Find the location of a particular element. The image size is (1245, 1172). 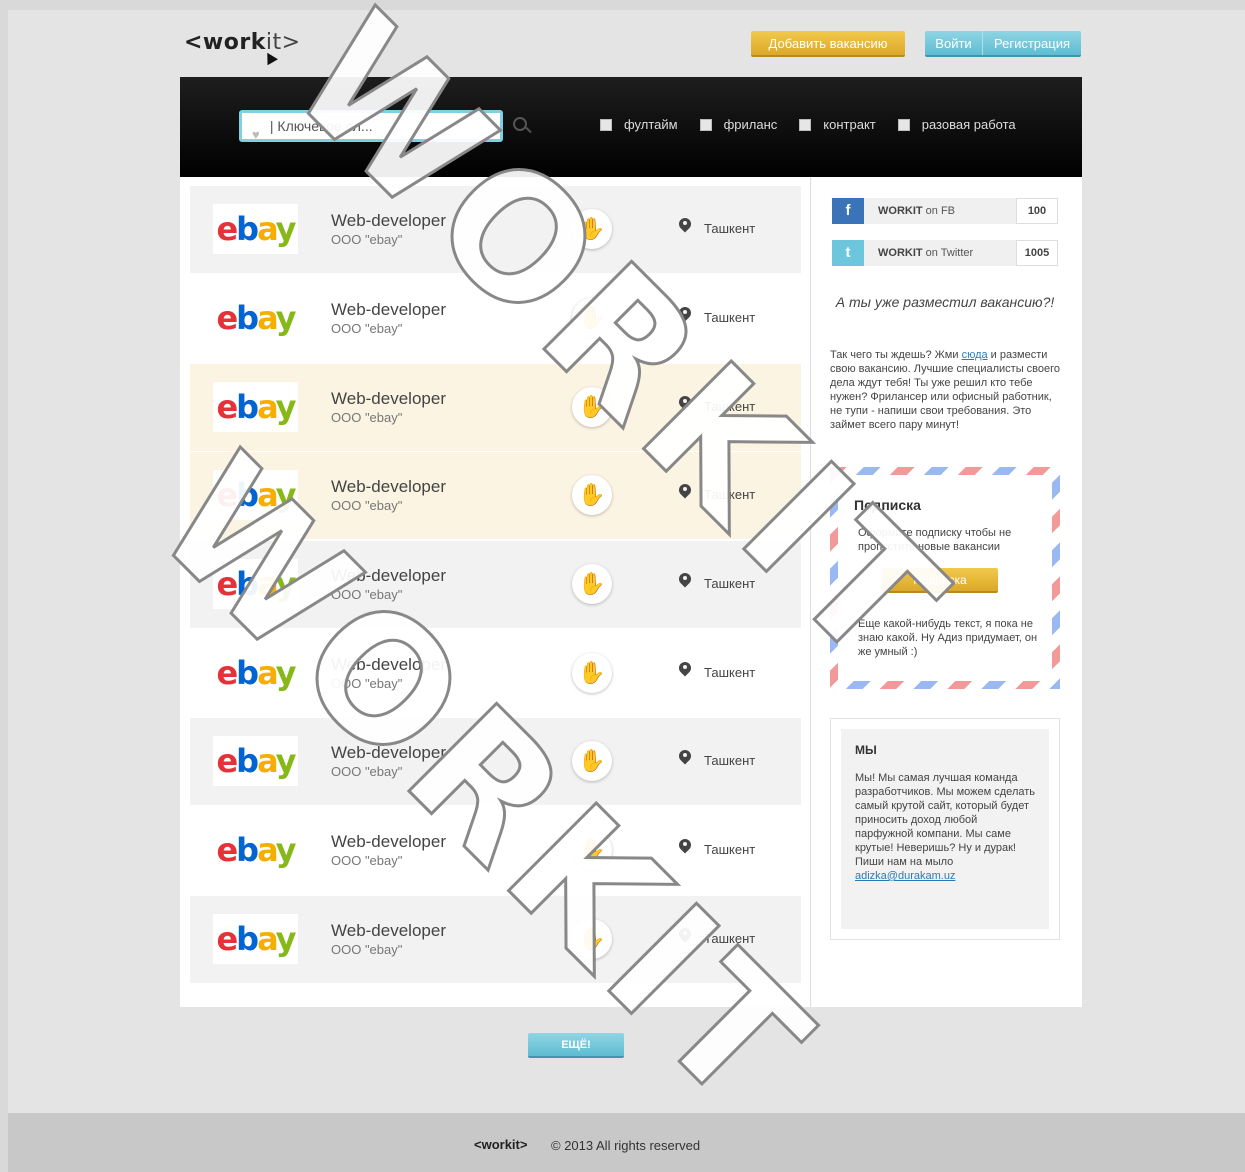

filter-freelance: фриланс is located at coordinates (738, 124).